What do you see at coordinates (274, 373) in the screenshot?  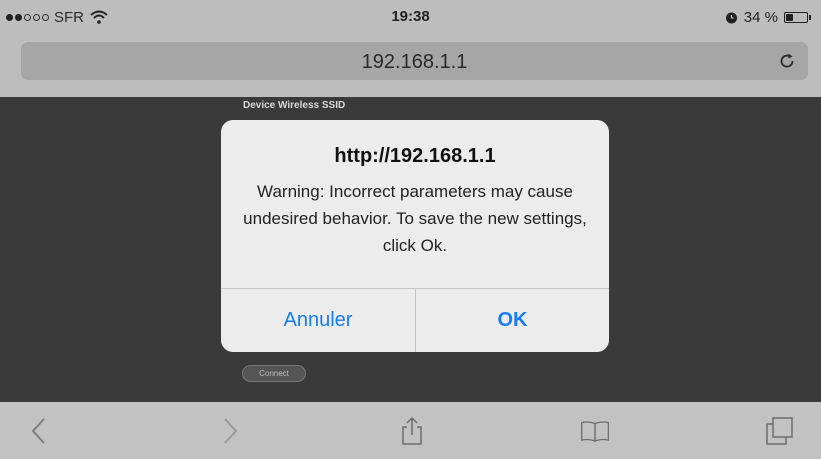 I see `connect-button: Connect` at bounding box center [274, 373].